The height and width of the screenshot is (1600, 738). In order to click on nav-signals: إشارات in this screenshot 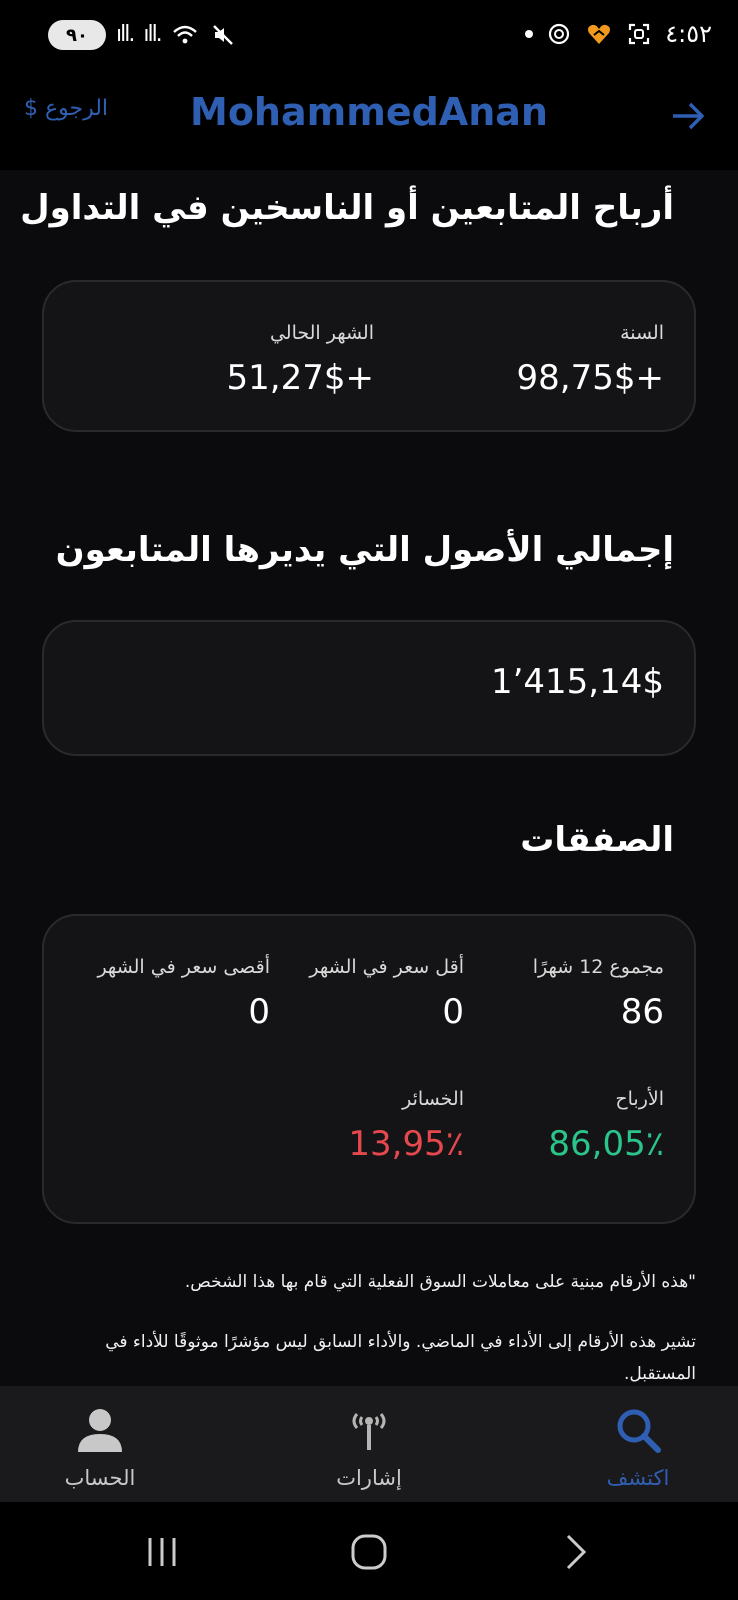, I will do `click(369, 1447)`.